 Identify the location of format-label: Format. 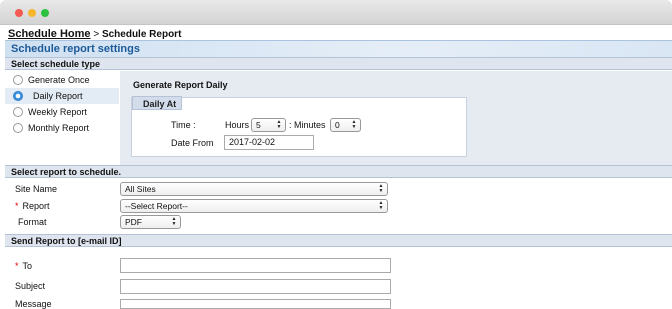
(32, 222).